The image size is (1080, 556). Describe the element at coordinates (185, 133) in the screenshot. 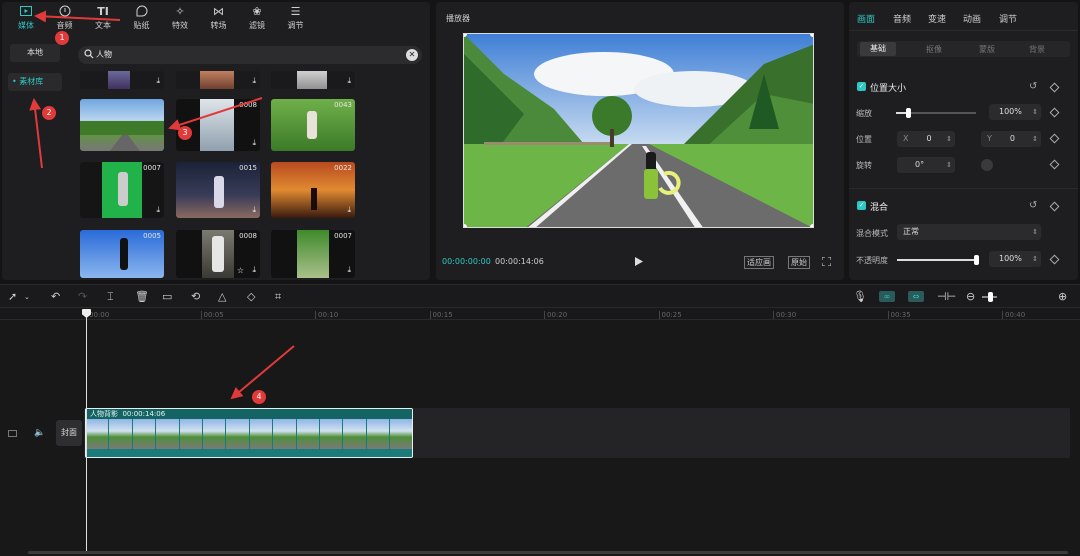

I see `annotation-badge: 3` at that location.